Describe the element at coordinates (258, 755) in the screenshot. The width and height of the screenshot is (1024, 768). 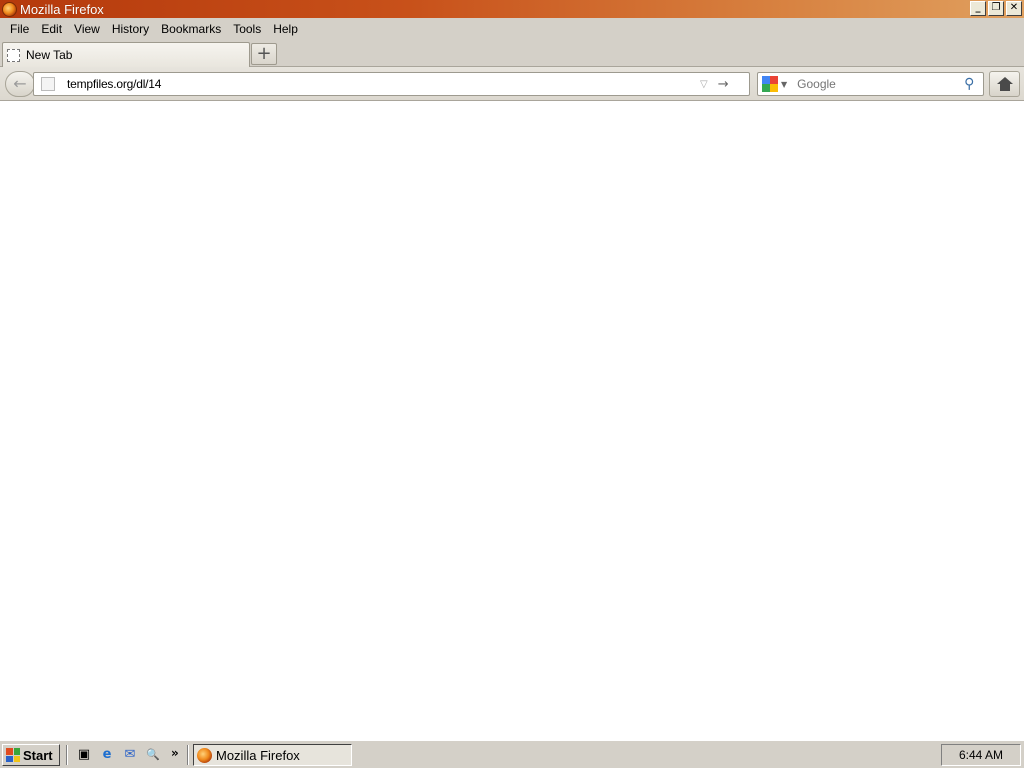
I see `taskbar-item-label: Mozilla Firefox` at that location.